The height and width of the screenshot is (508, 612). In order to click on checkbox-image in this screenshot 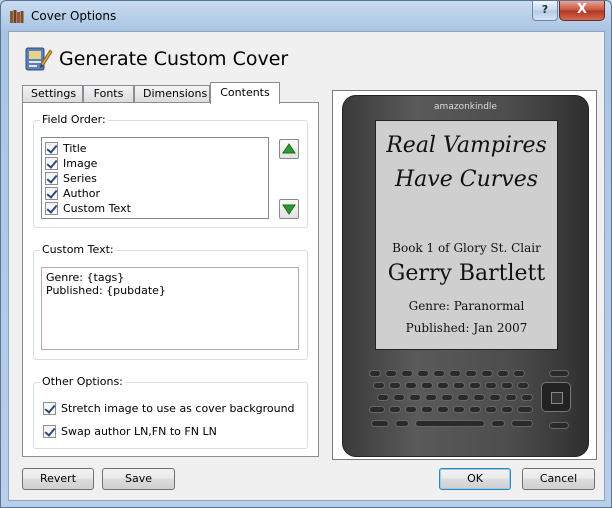, I will do `click(51, 163)`.